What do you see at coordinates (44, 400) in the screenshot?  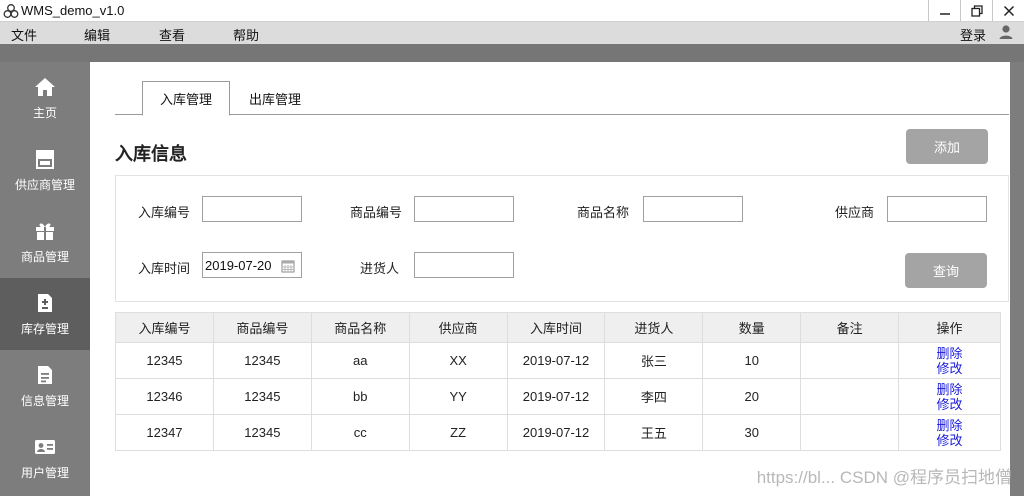 I see `sidebar-item-label: 信息管理` at bounding box center [44, 400].